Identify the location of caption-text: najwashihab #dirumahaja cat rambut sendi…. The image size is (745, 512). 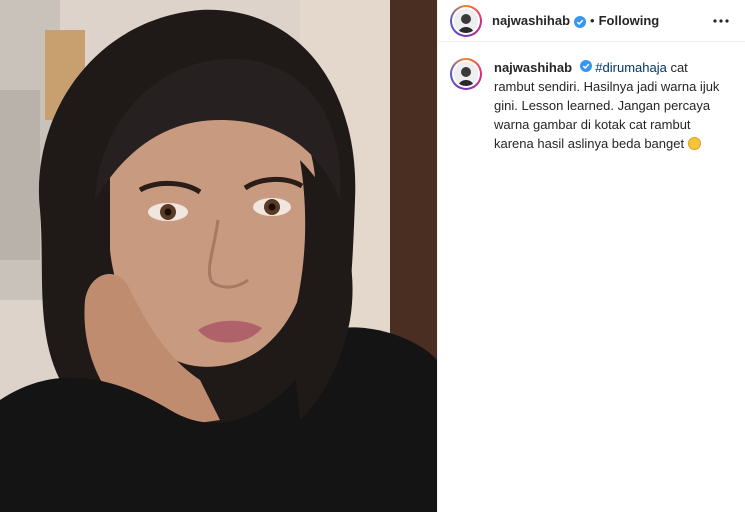
(609, 105).